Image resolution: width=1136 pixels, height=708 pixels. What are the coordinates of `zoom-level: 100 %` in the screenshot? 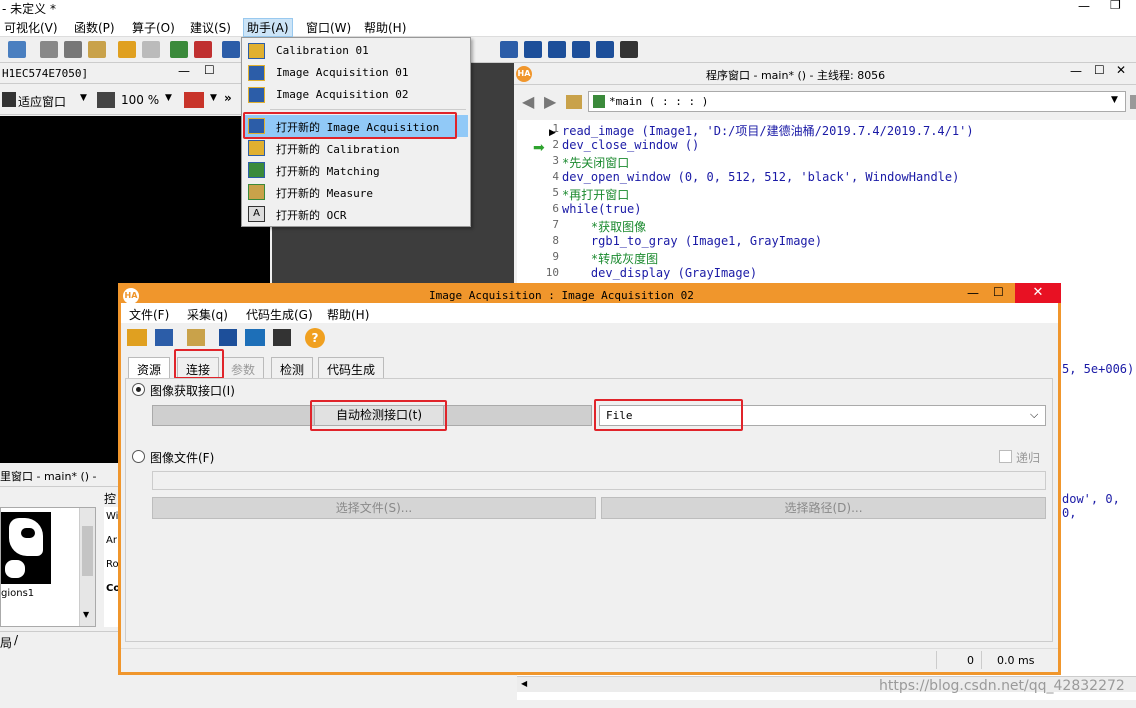 It's located at (140, 100).